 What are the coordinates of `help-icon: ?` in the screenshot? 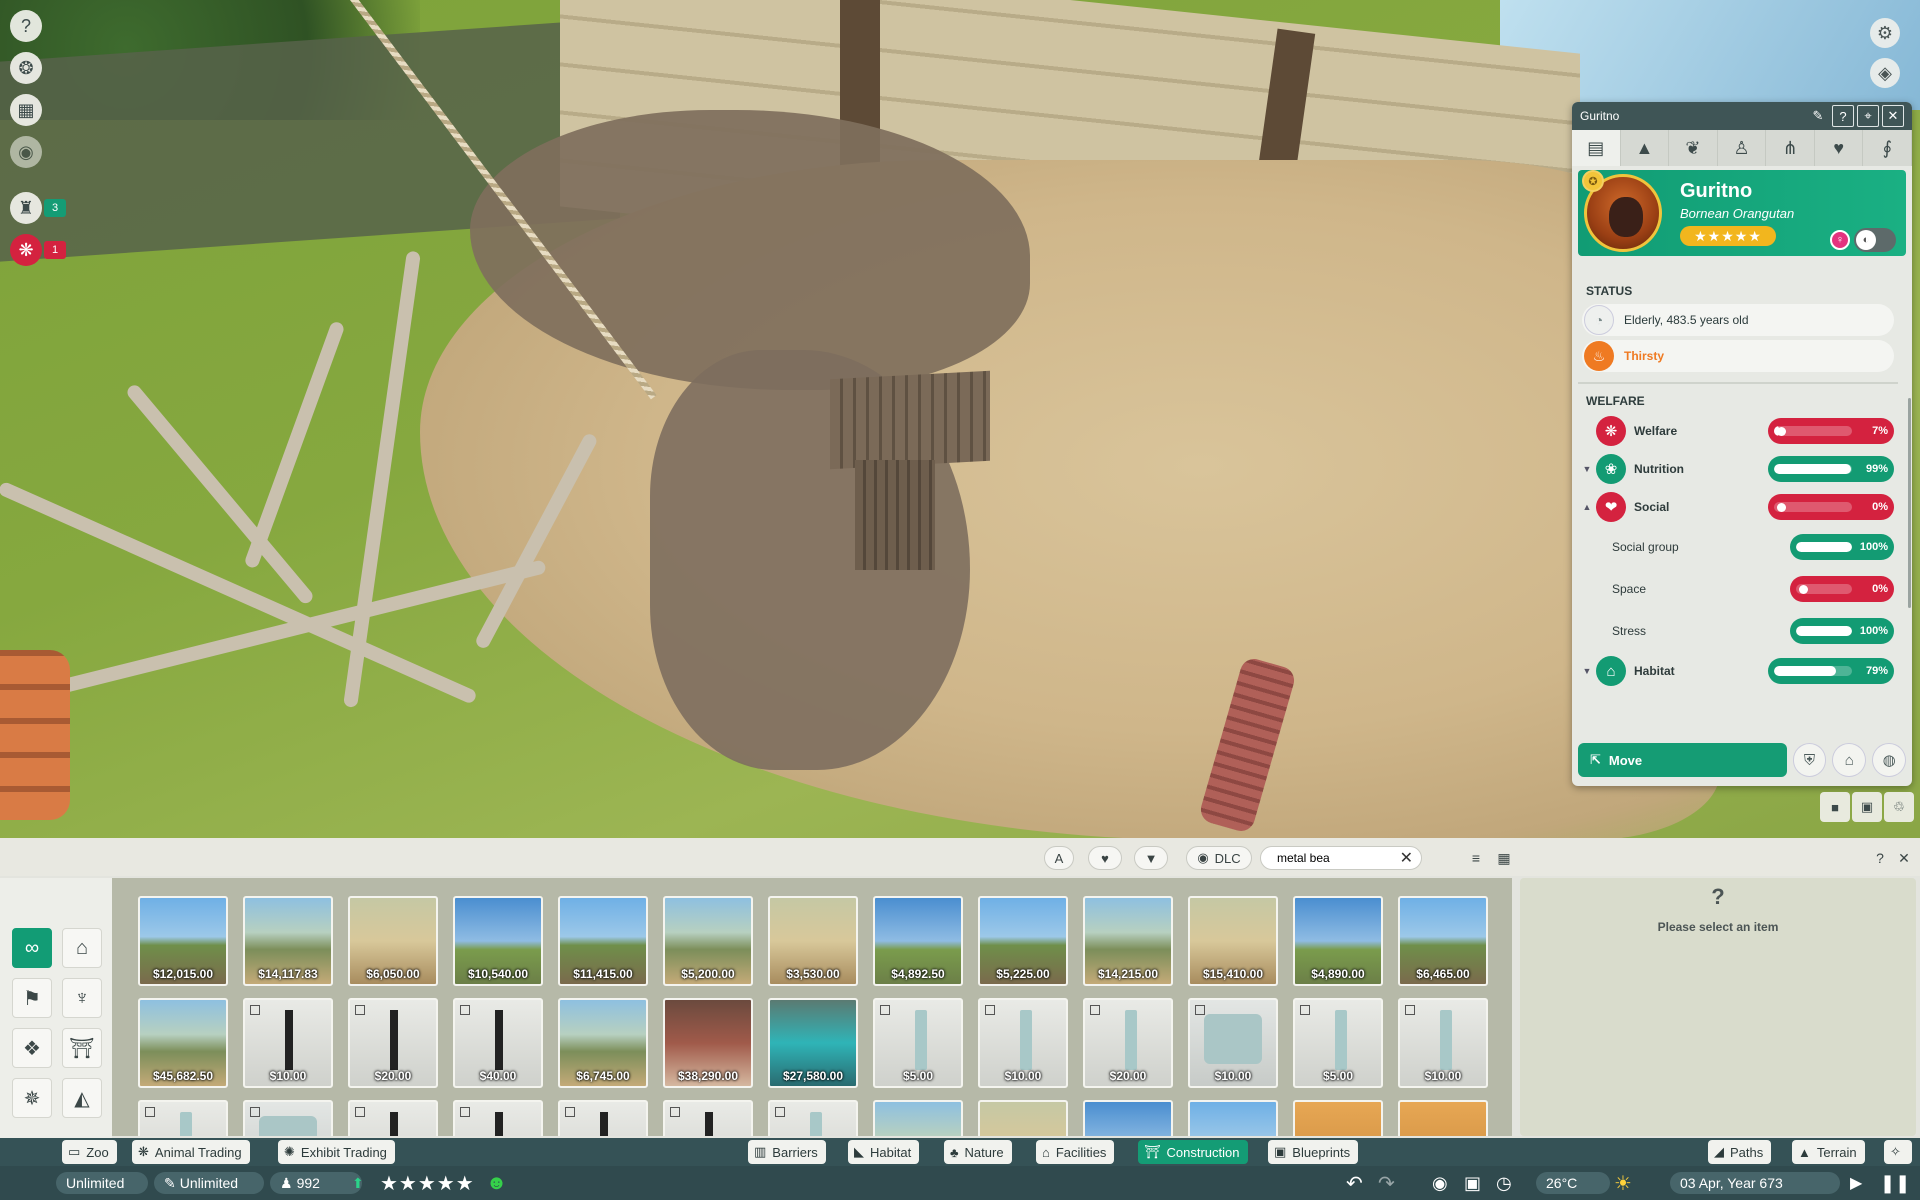 It's located at (26, 26).